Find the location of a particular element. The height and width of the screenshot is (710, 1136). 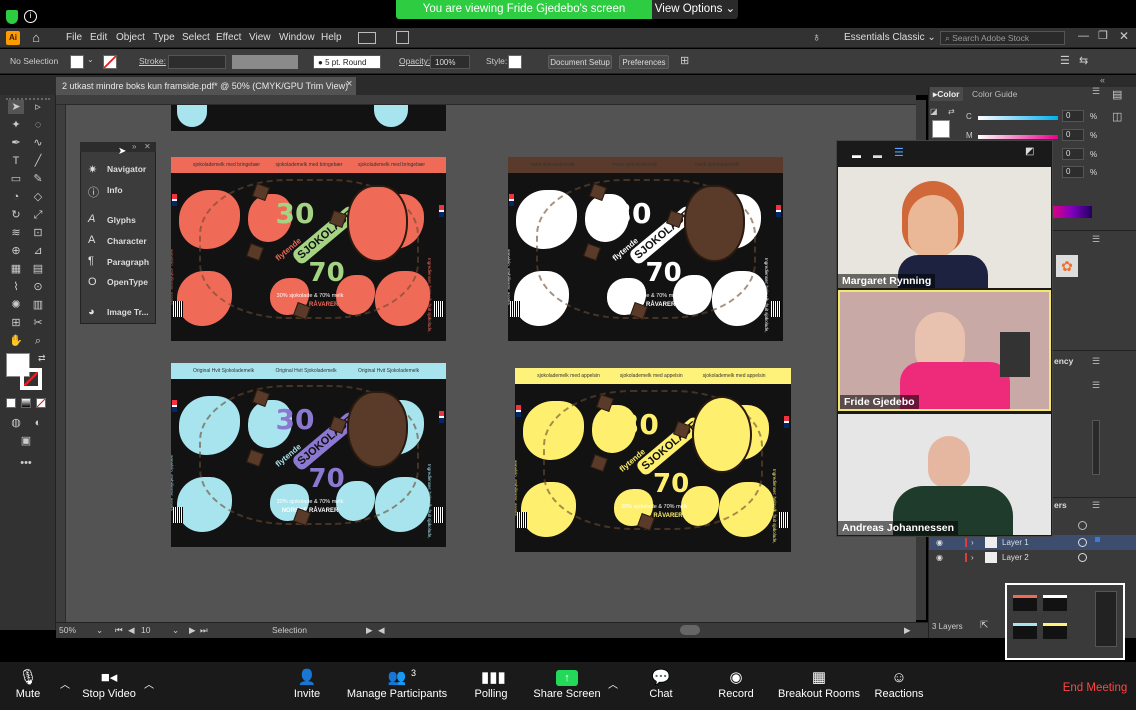

chat-button: 💬 Chat is located at coordinates (661, 686).